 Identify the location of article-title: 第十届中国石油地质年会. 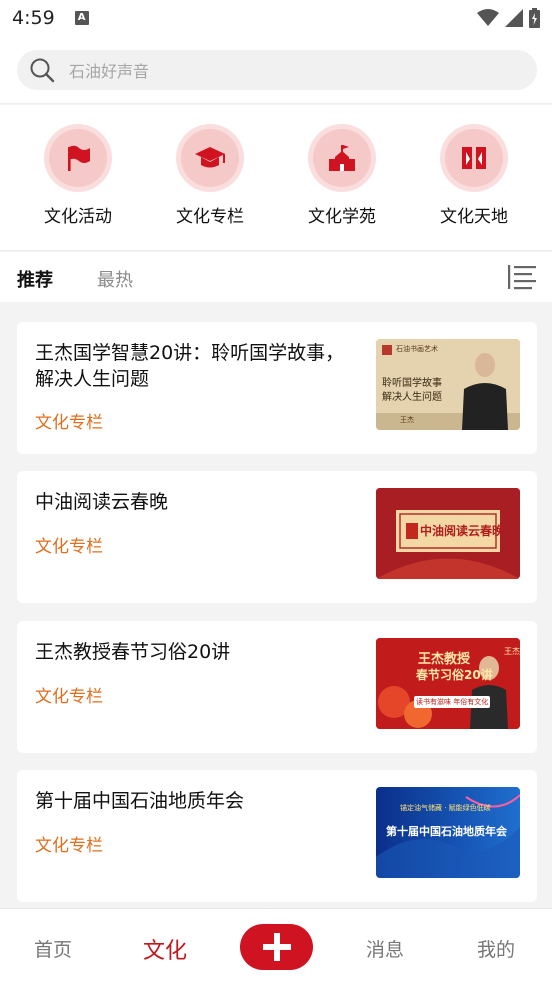
(140, 801).